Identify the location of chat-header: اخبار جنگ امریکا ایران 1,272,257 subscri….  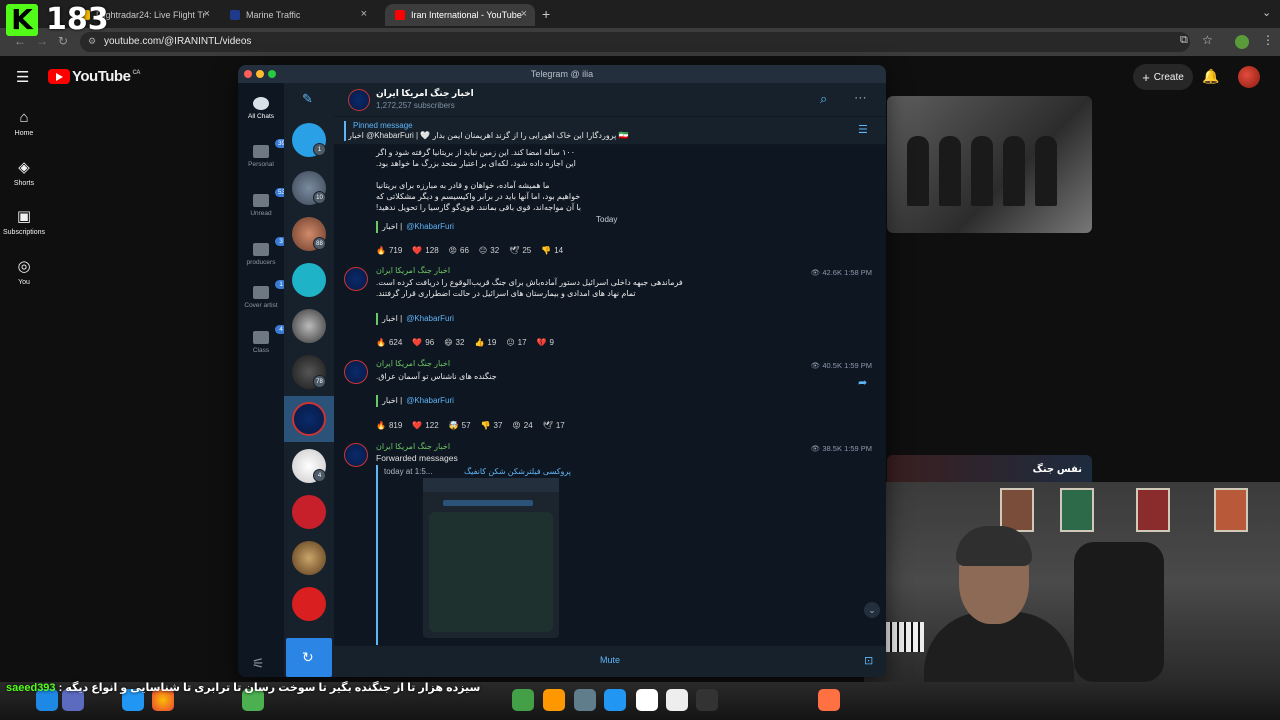
(610, 100).